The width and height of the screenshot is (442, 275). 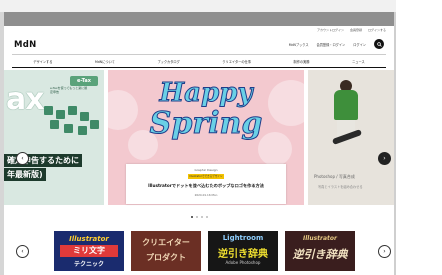 What do you see at coordinates (419, 137) in the screenshot?
I see `frame-margin-right` at bounding box center [419, 137].